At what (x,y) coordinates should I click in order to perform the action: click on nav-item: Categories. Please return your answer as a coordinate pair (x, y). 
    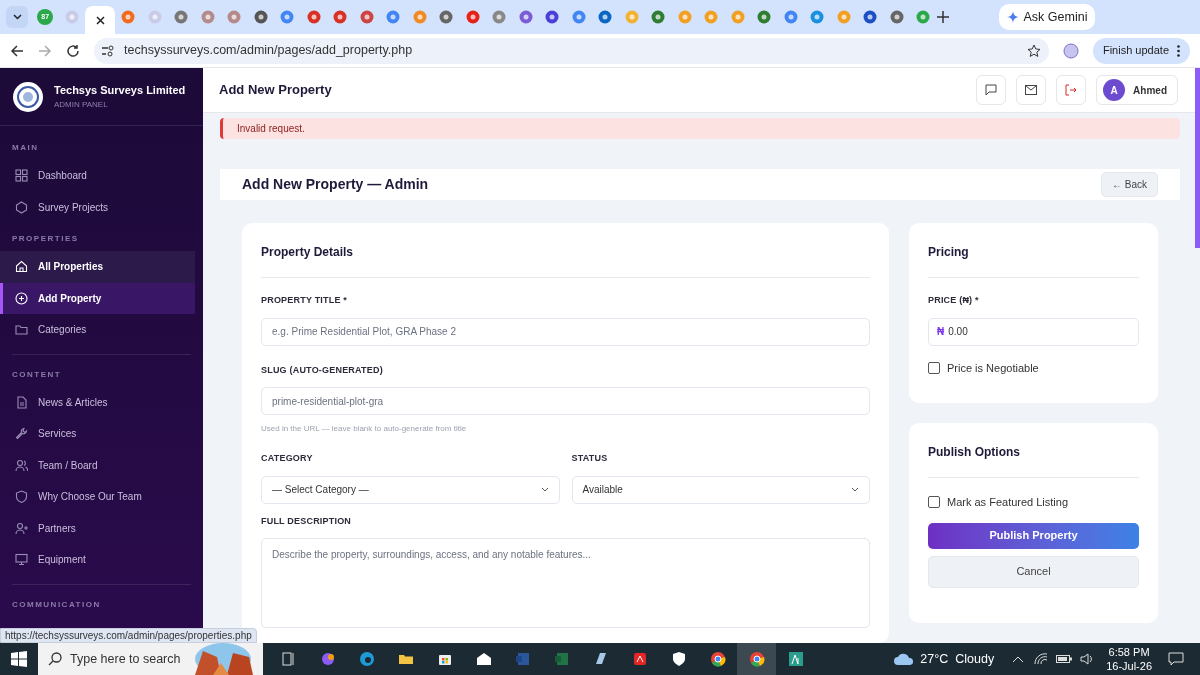
    Looking at the image, I should click on (97, 330).